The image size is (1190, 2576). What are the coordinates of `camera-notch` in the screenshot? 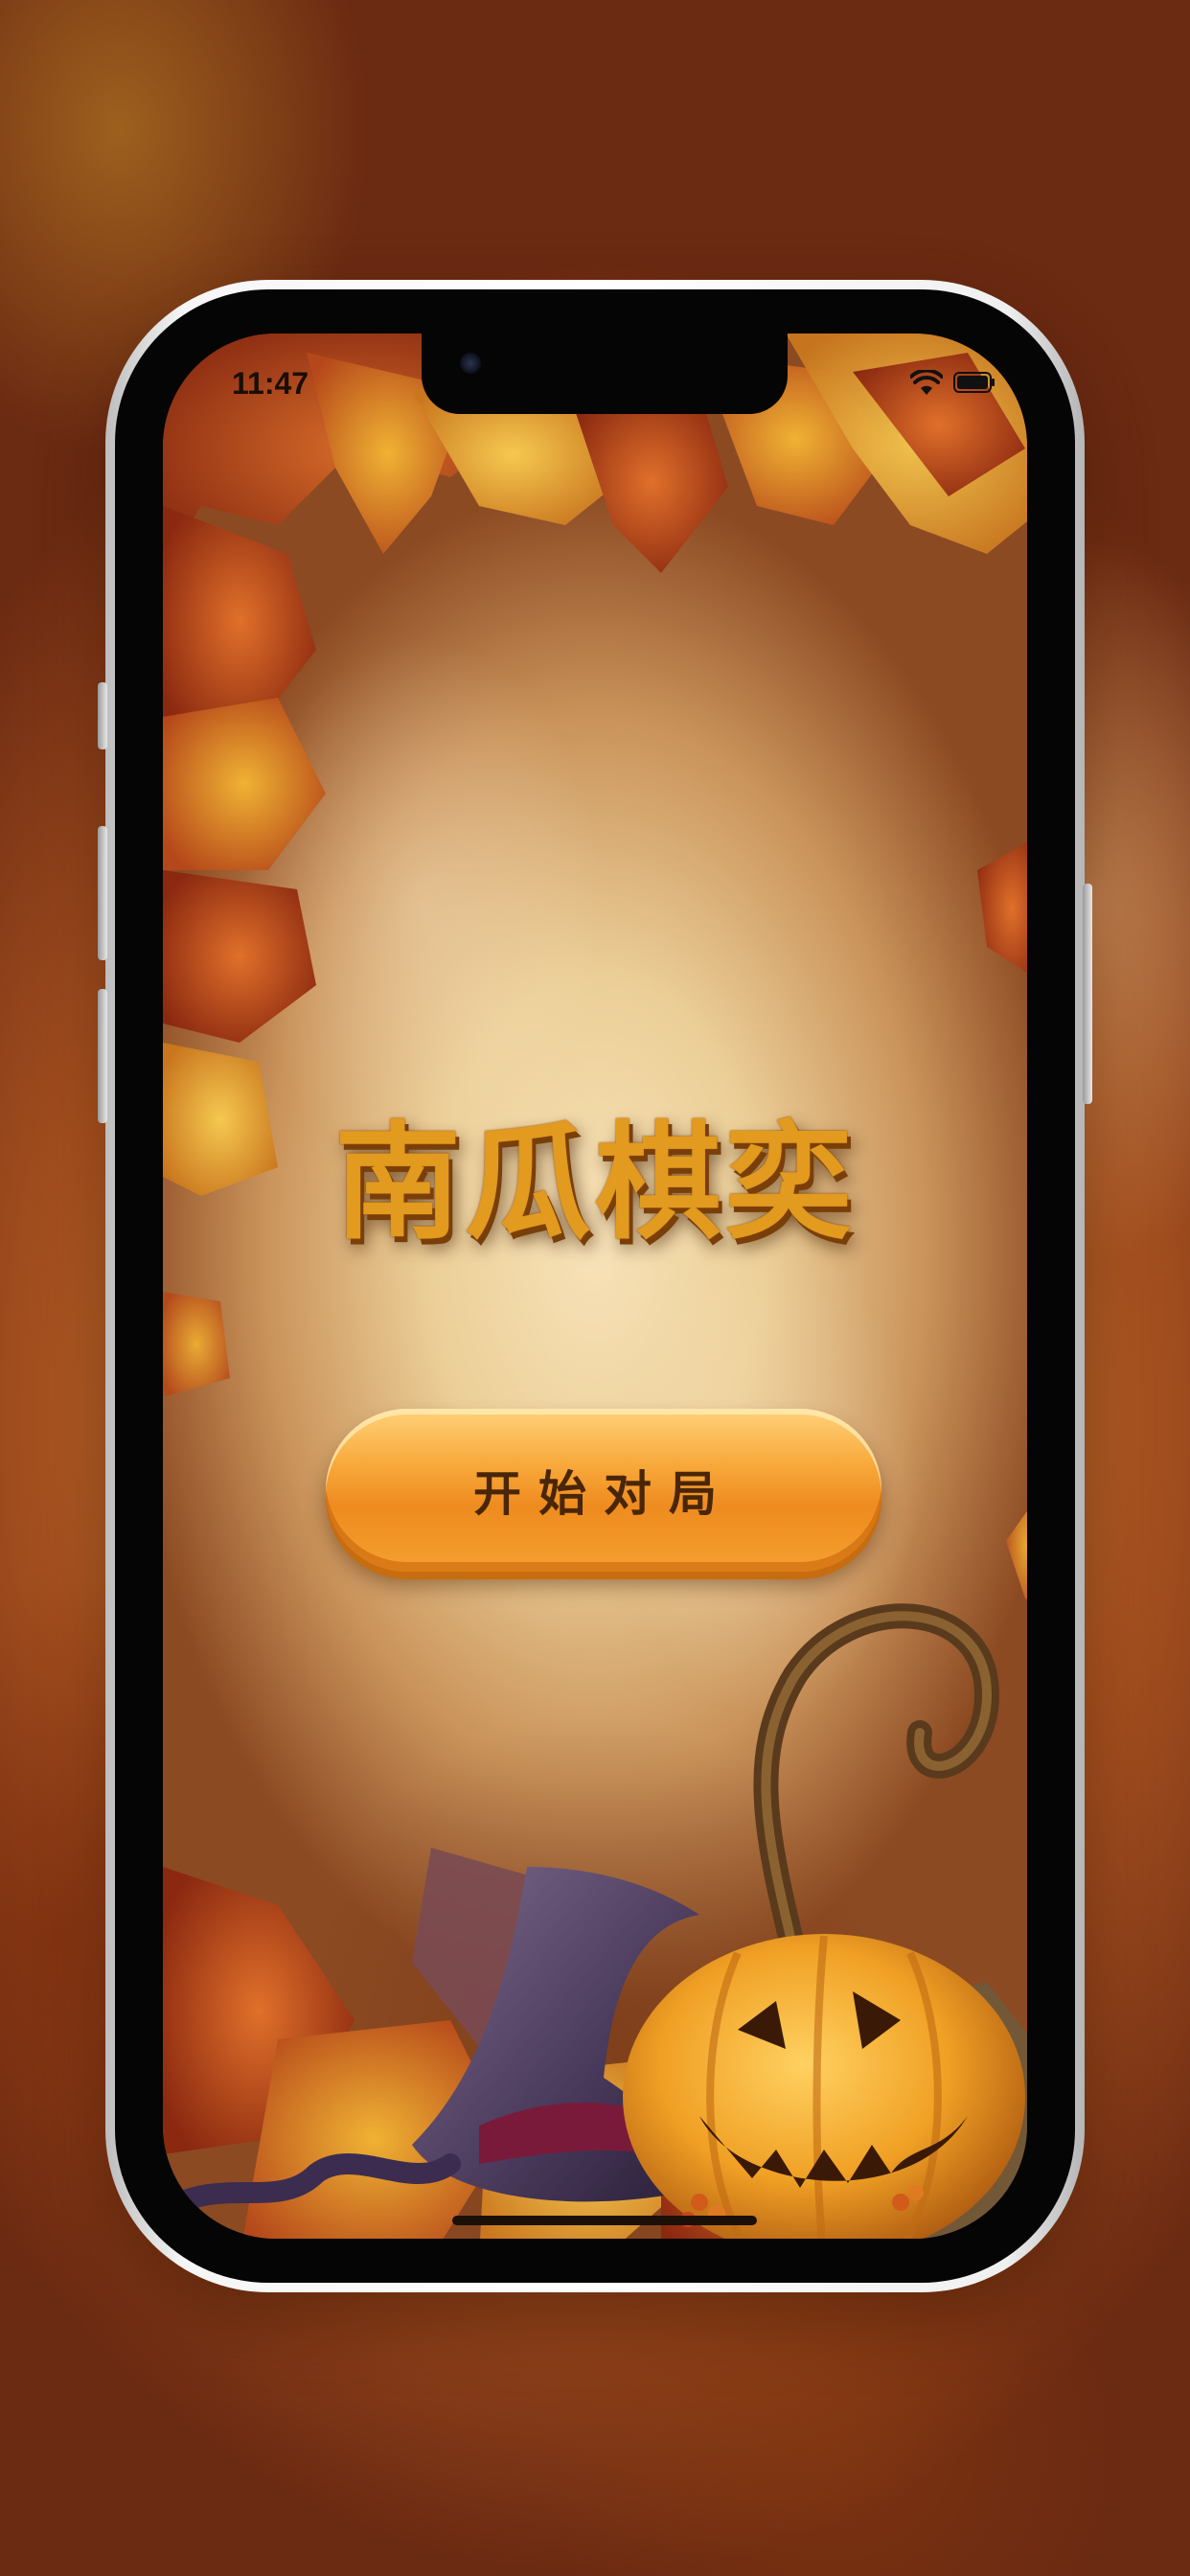 It's located at (605, 374).